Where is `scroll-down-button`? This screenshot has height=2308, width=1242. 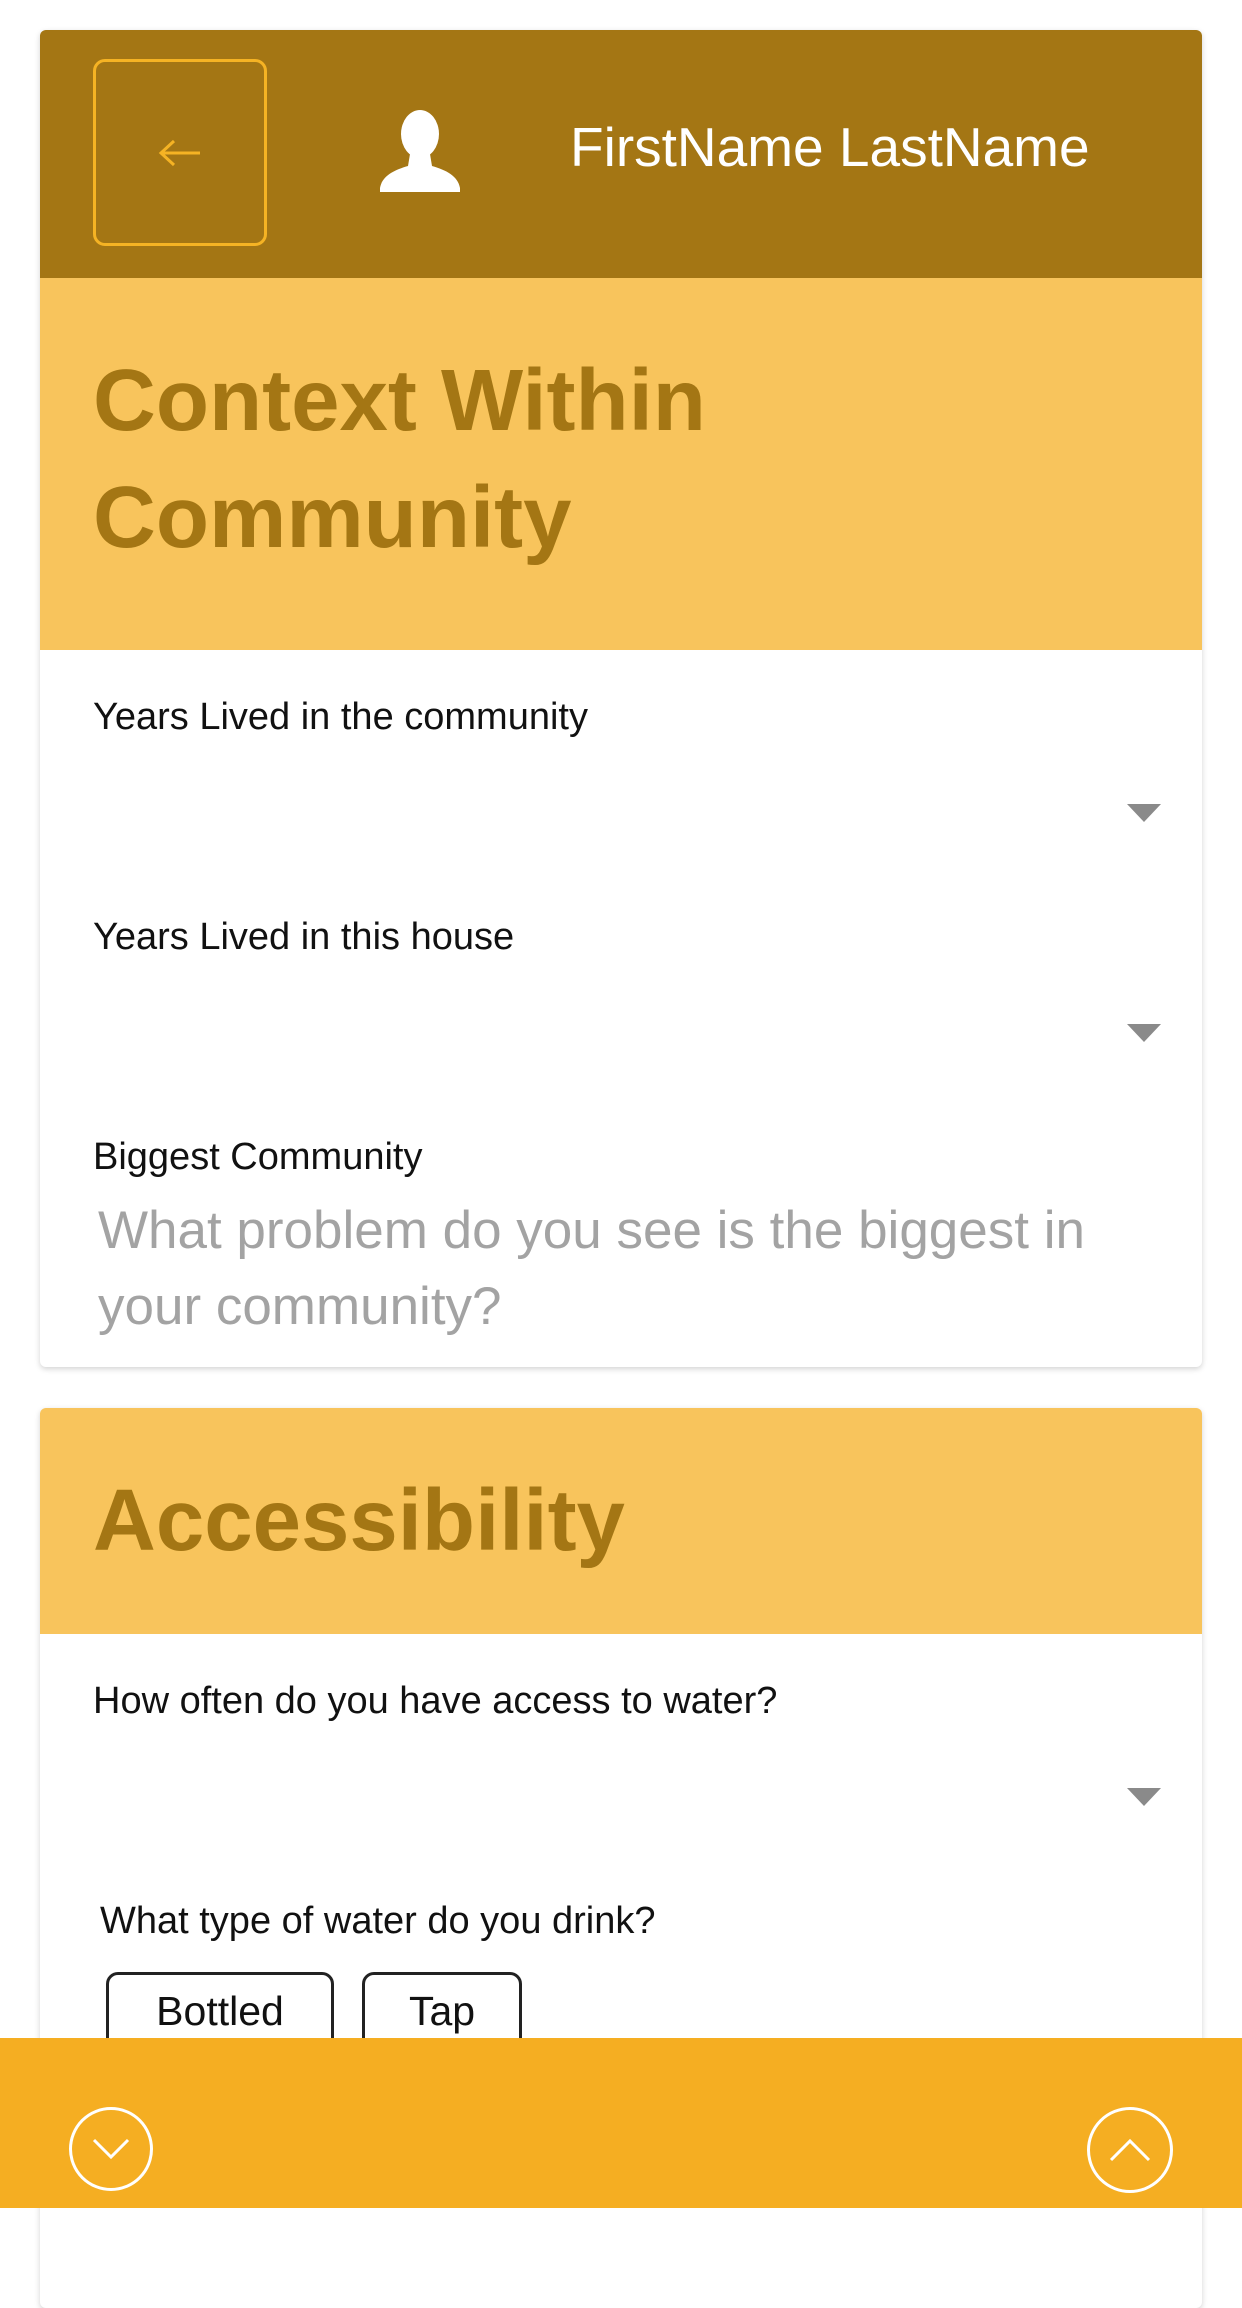 scroll-down-button is located at coordinates (111, 2149).